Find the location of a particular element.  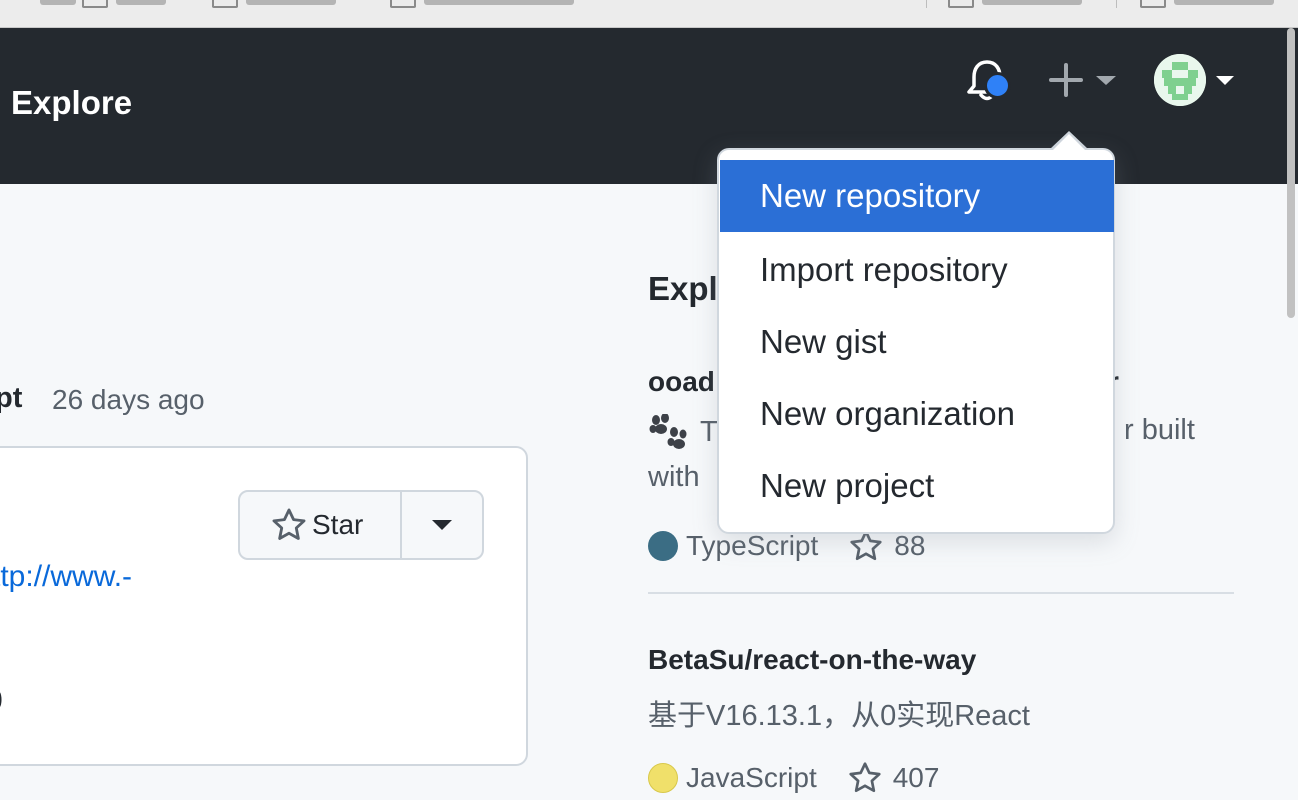

browser-bookmarks-bar is located at coordinates (649, 14).